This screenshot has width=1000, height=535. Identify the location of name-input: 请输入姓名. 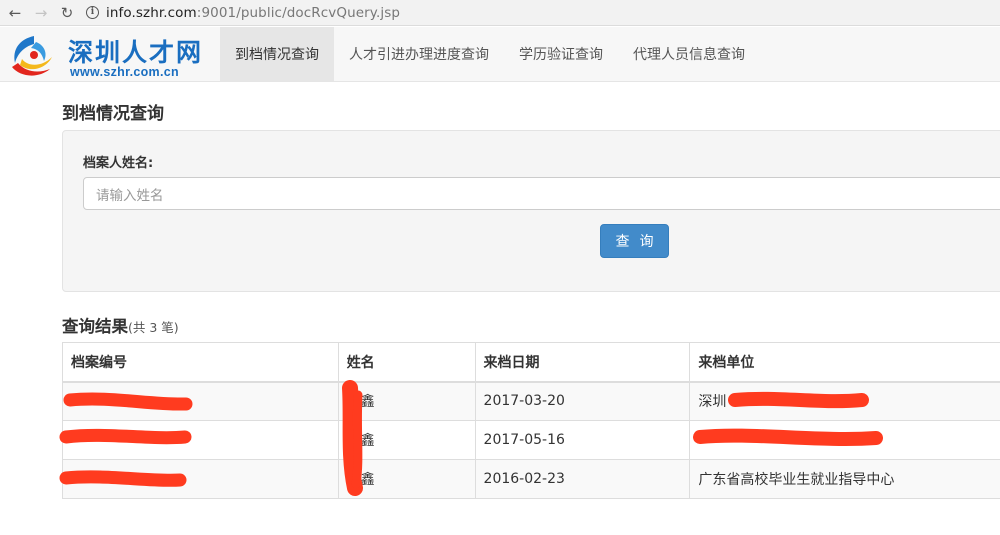
(541, 193).